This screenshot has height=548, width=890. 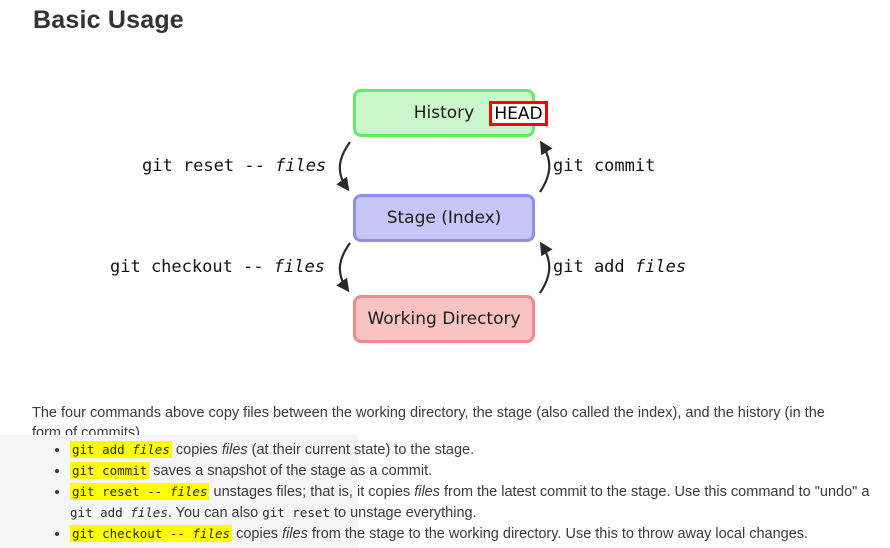 What do you see at coordinates (121, 491) in the screenshot?
I see `code-git-reset-text: git reset --` at bounding box center [121, 491].